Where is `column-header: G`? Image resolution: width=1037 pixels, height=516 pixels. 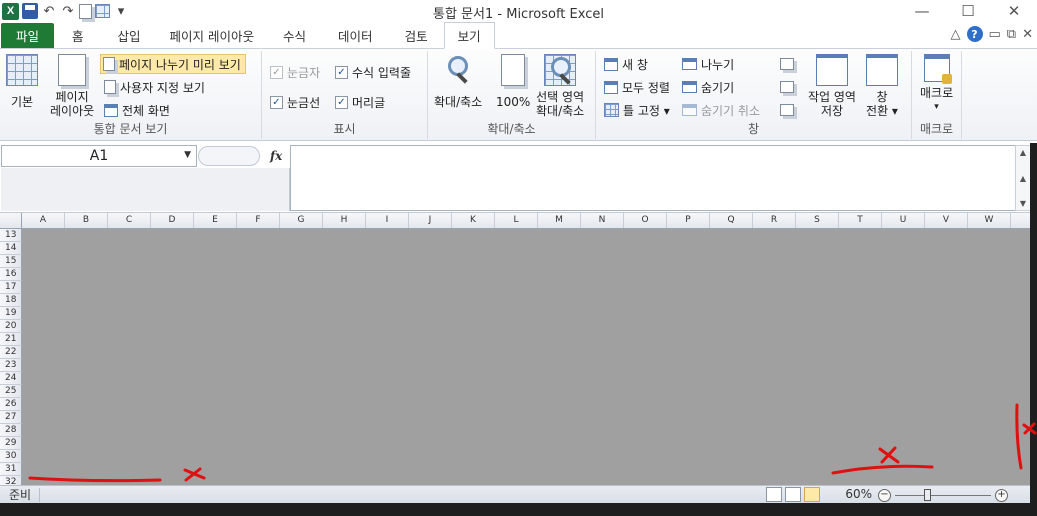 column-header: G is located at coordinates (301, 220).